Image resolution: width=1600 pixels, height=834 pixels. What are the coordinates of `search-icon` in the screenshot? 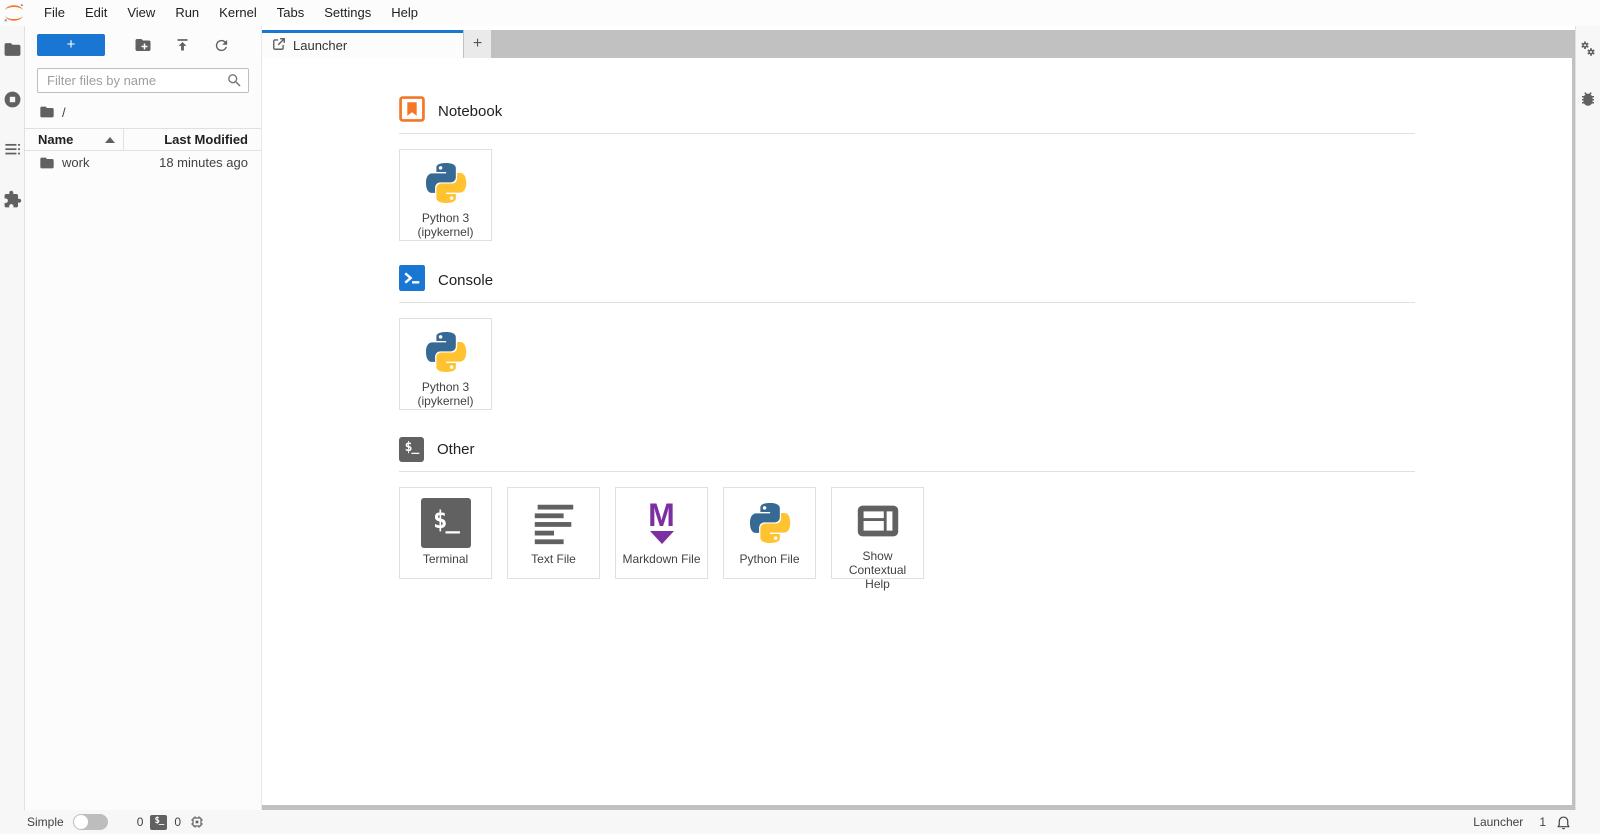 It's located at (234, 83).